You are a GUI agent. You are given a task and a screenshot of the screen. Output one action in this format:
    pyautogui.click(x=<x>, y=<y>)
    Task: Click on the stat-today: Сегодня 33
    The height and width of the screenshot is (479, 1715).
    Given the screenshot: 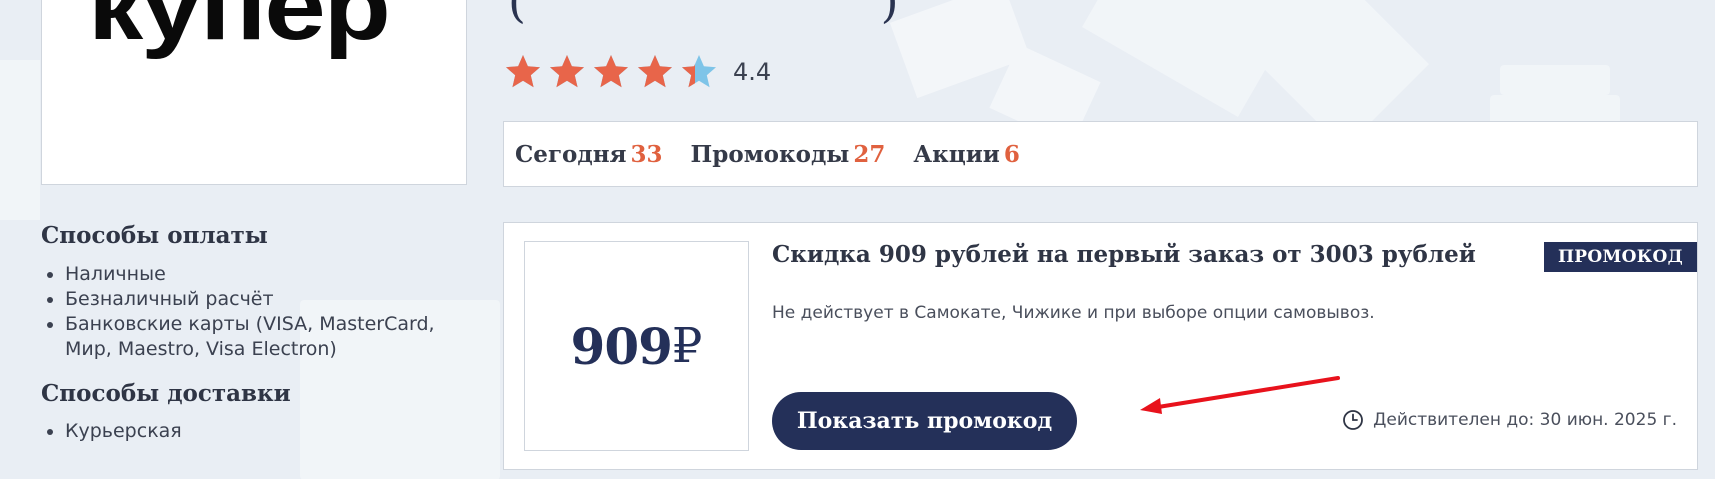 What is the action you would take?
    pyautogui.click(x=589, y=154)
    